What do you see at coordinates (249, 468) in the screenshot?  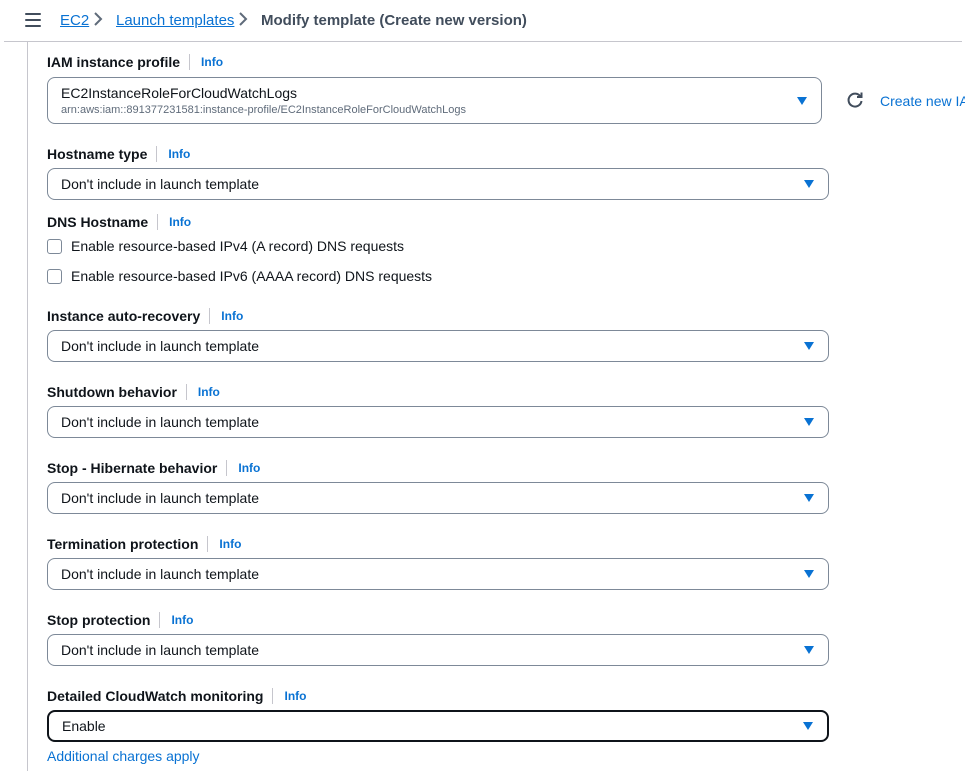 I see `hibernate-info-link: Info` at bounding box center [249, 468].